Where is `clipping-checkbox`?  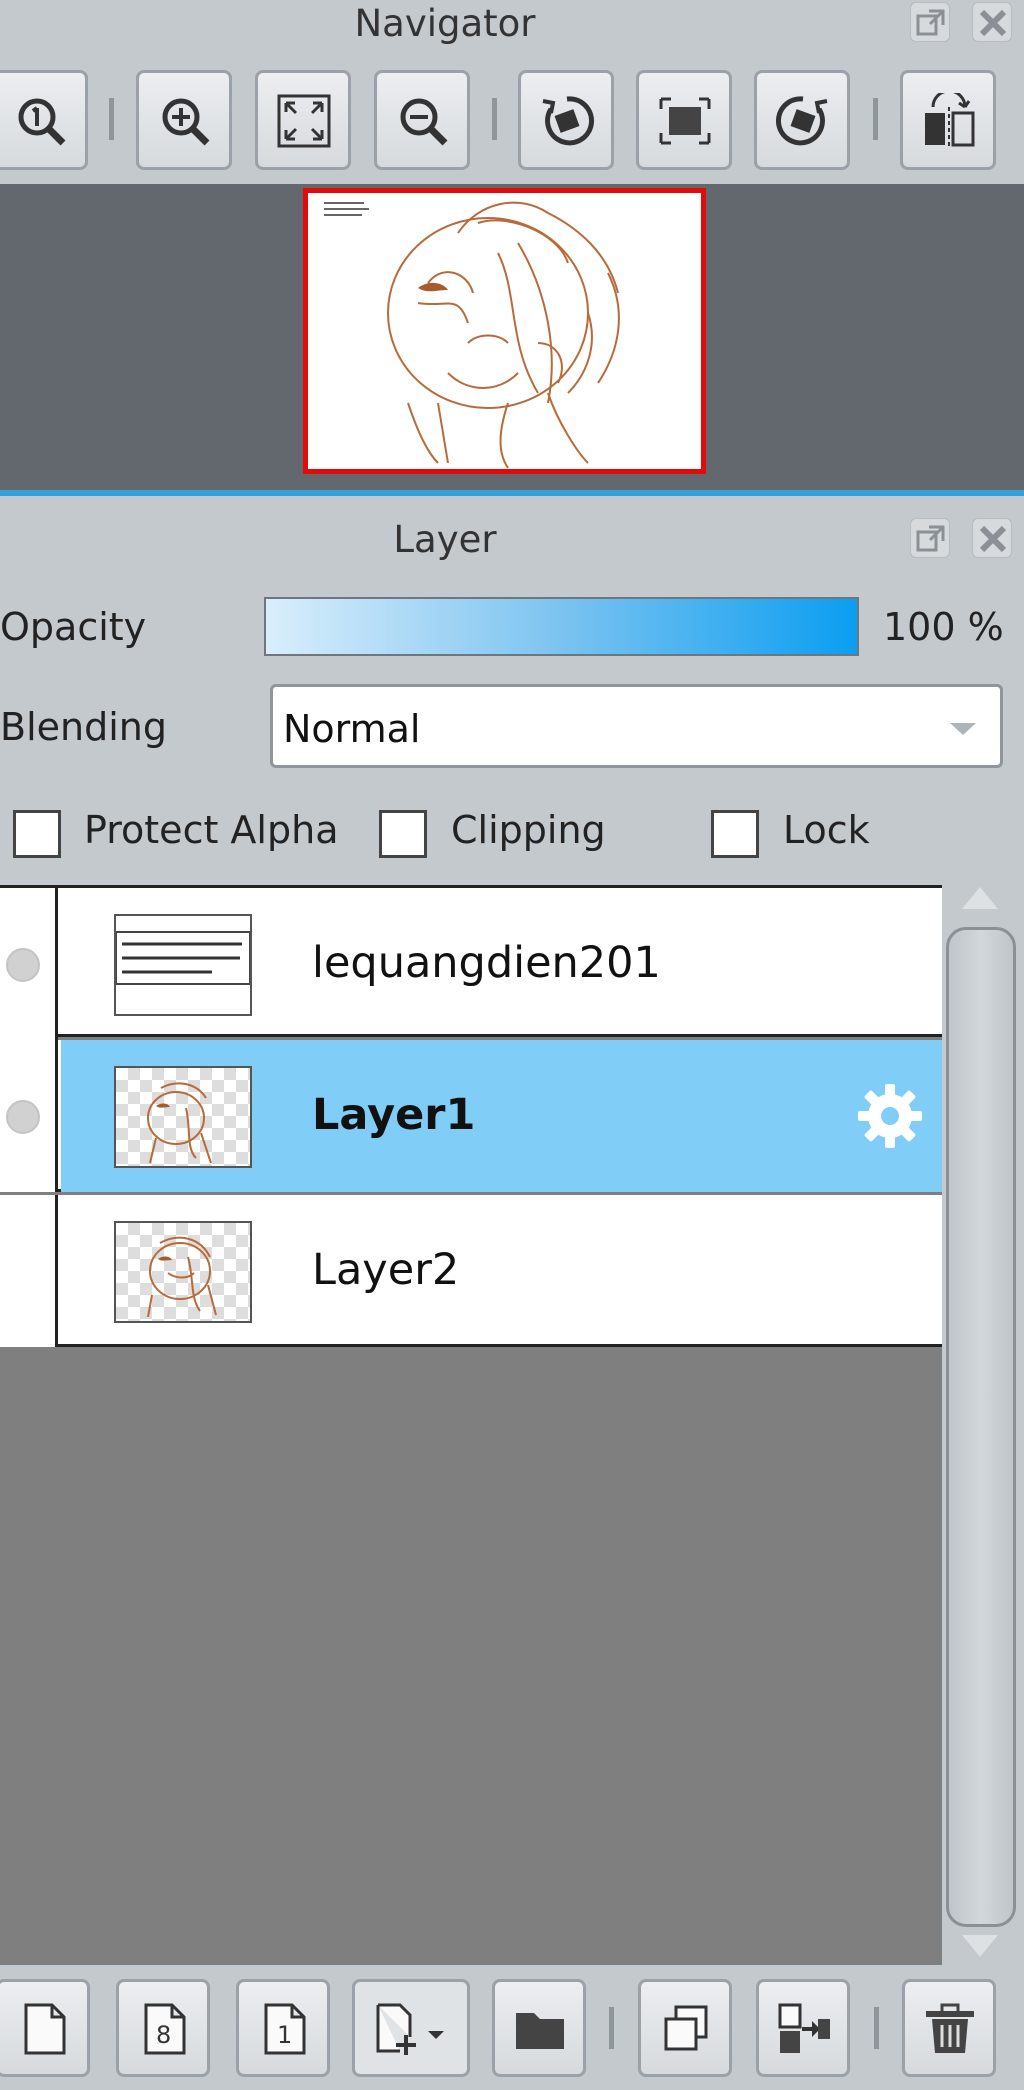
clipping-checkbox is located at coordinates (403, 834).